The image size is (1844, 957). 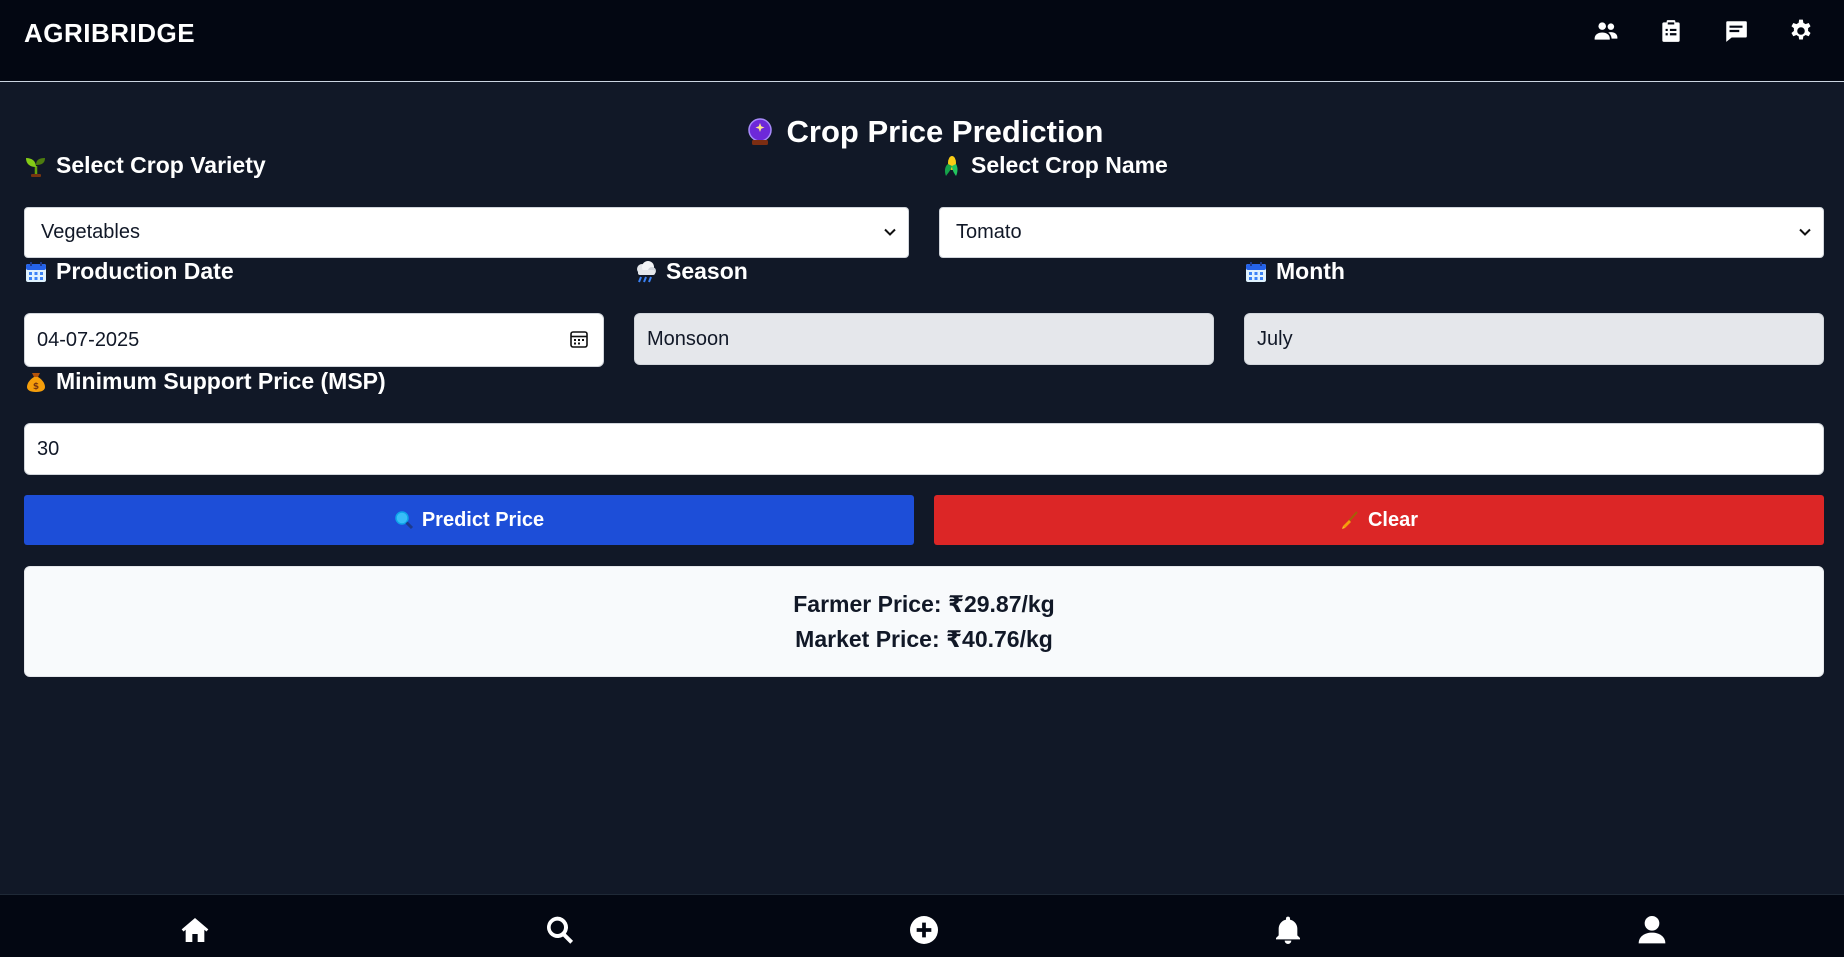 What do you see at coordinates (466, 232) in the screenshot?
I see `crop-variety-select: Vegetables` at bounding box center [466, 232].